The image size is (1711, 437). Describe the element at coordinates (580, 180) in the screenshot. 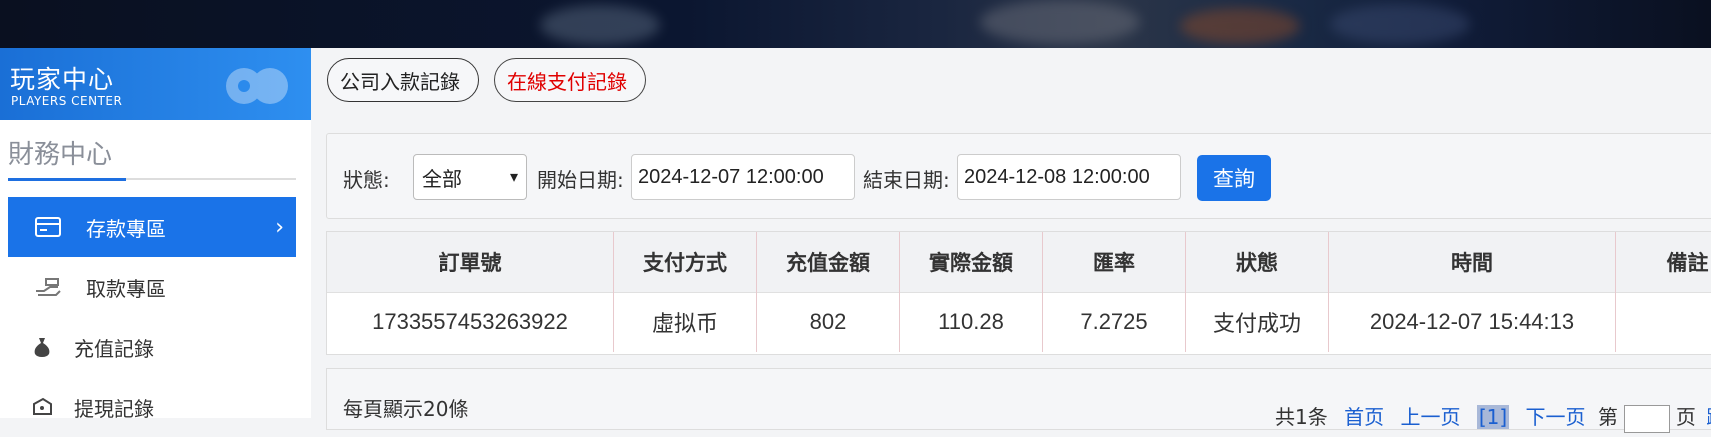

I see `start-date-label: 開始日期:` at that location.